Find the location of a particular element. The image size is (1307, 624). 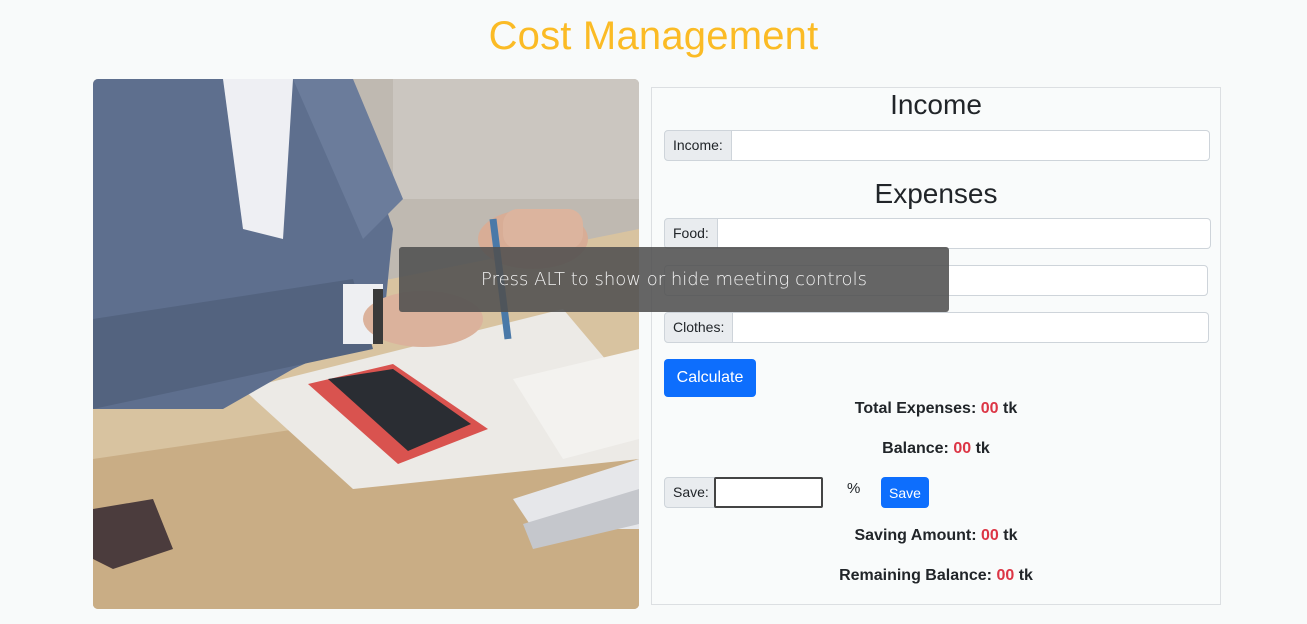

clothes-label: Clothes: is located at coordinates (699, 327).